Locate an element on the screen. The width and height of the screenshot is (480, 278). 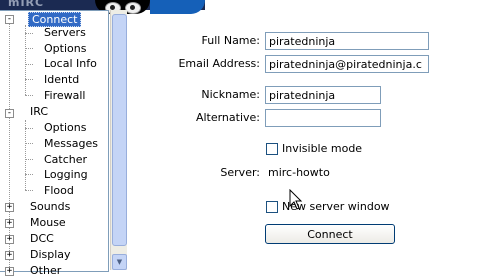
alternative-label: Alternative: is located at coordinates (227, 117).